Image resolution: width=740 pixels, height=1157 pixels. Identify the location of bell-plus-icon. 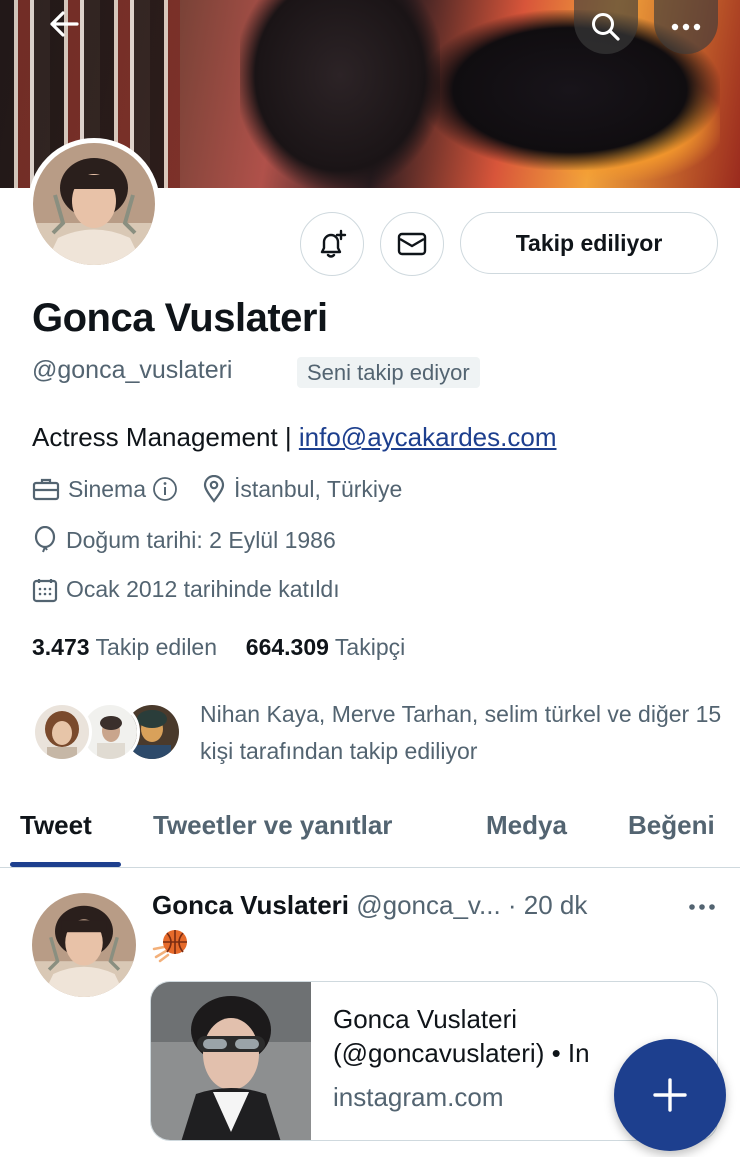
(333, 243).